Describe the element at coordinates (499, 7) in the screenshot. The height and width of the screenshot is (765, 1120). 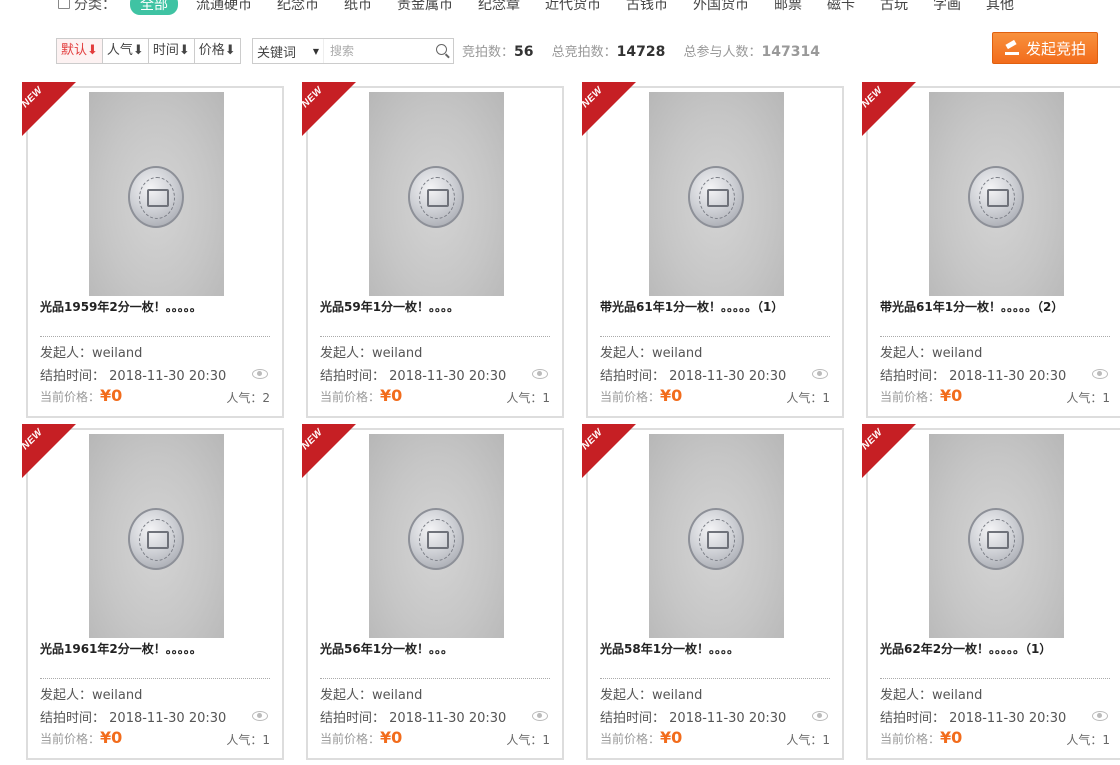
I see `category-item-medals: 纪念章` at that location.